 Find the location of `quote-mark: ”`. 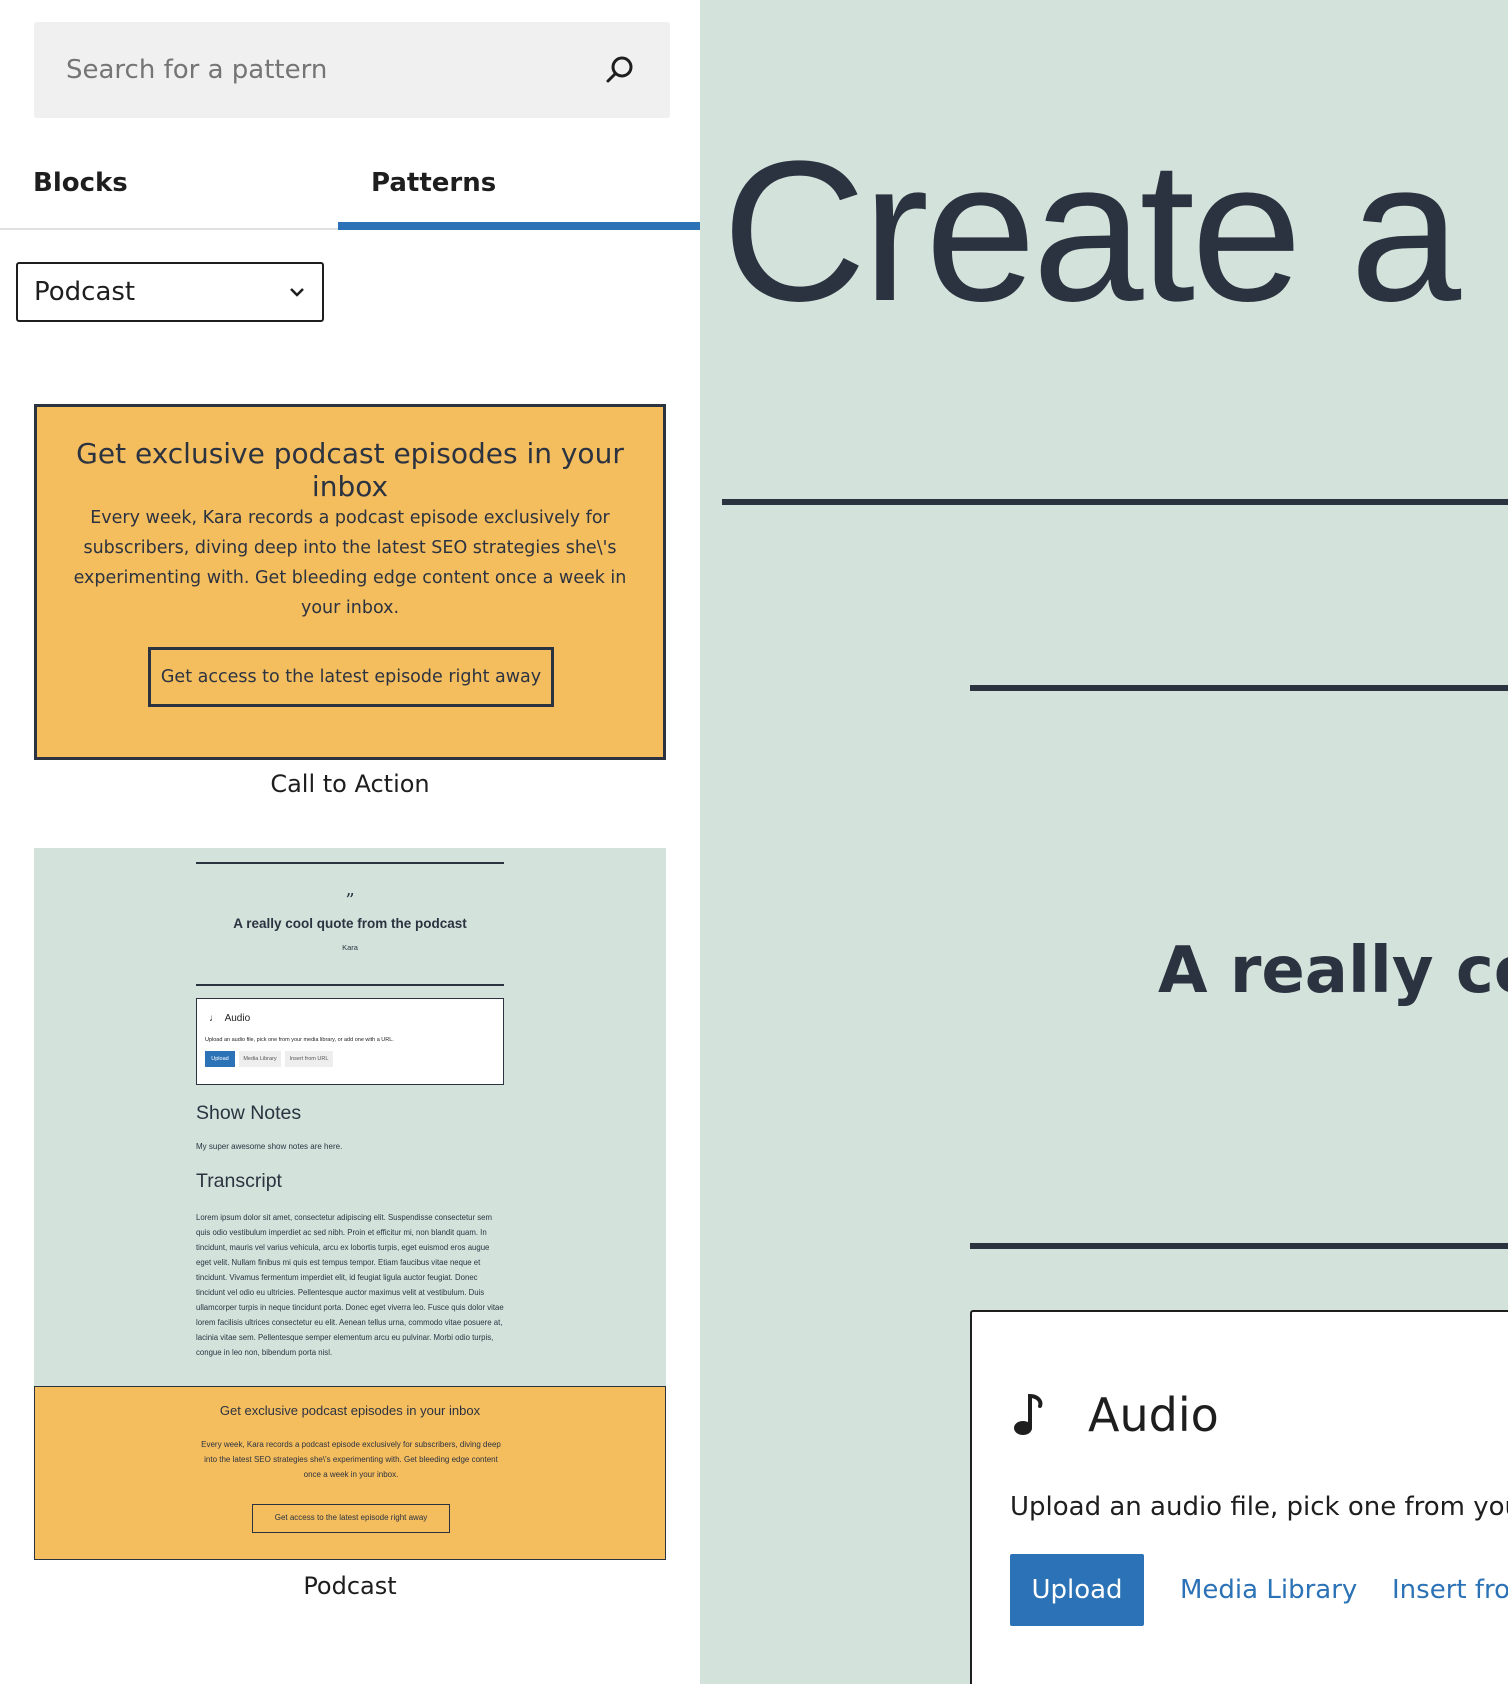

quote-mark: ” is located at coordinates (350, 900).